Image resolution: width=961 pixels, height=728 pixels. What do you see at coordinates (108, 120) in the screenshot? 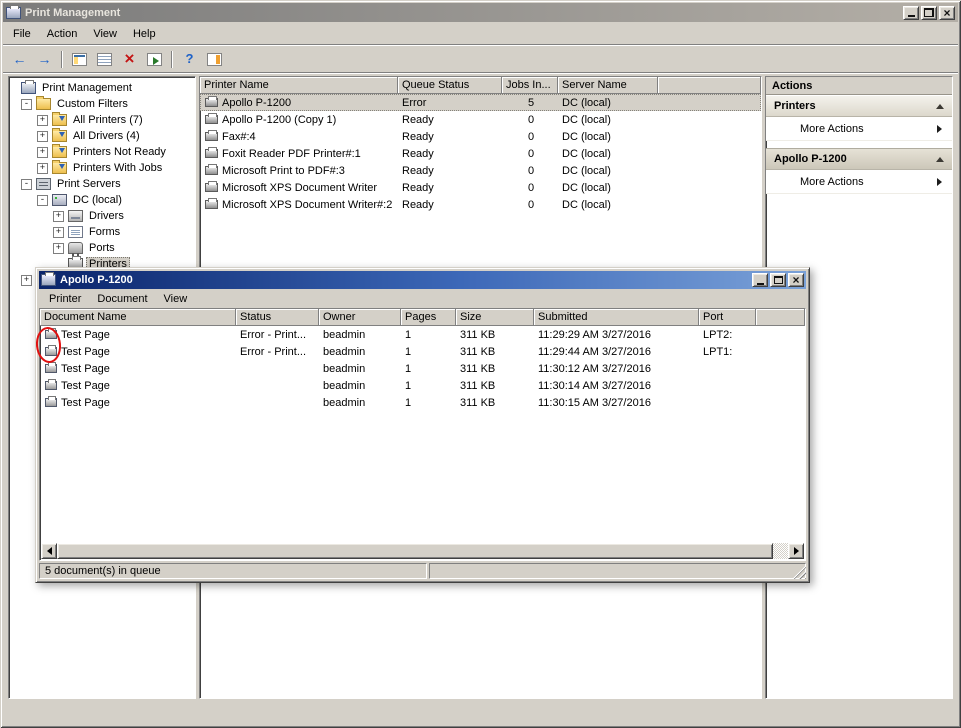
I see `tree-label: All Printers (7)` at bounding box center [108, 120].